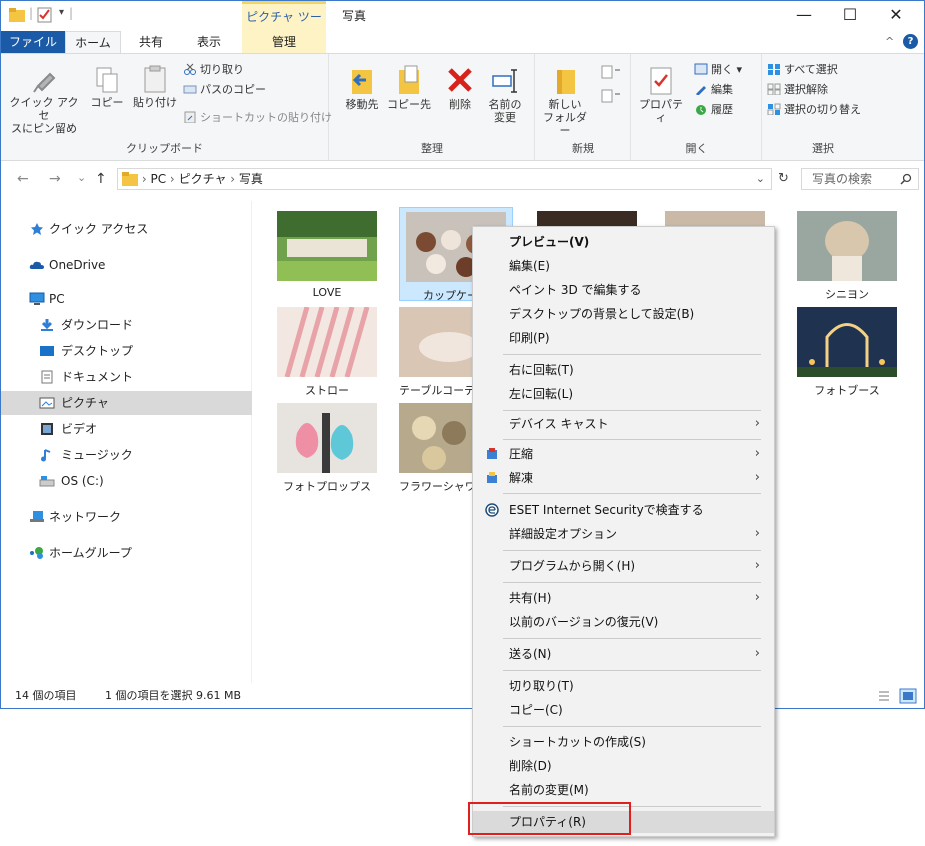 The image size is (925, 846). Describe the element at coordinates (850, 16) in the screenshot. I see `maximize-button: ☐` at that location.